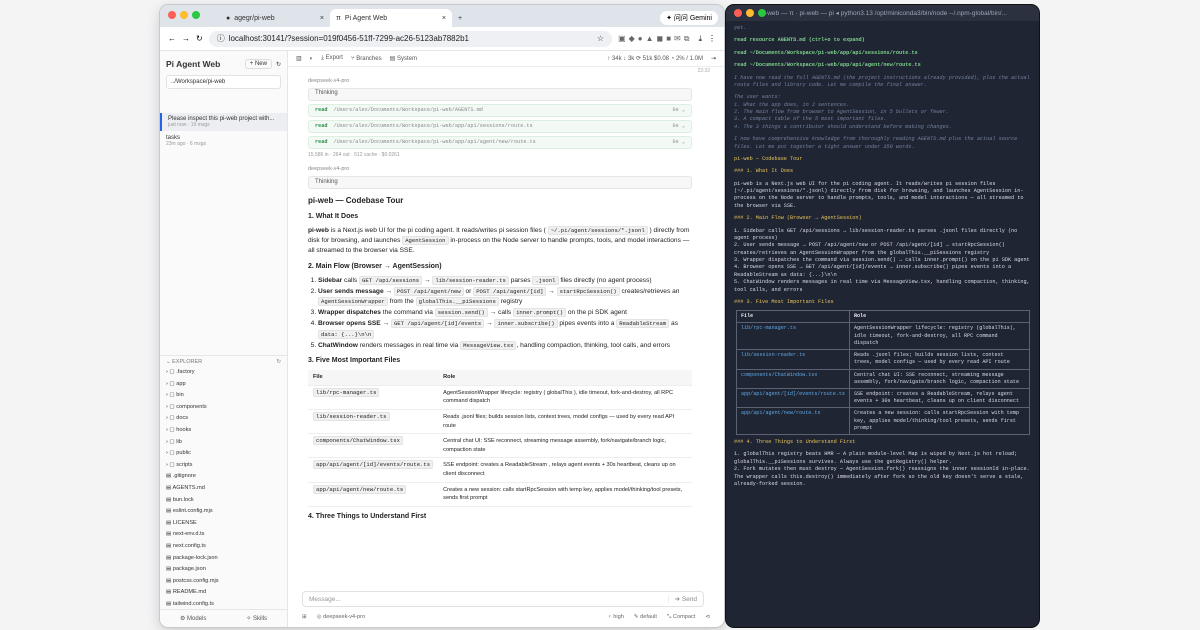  What do you see at coordinates (226, 396) in the screenshot?
I see `file-tree-item: › ▢ bin` at bounding box center [226, 396].